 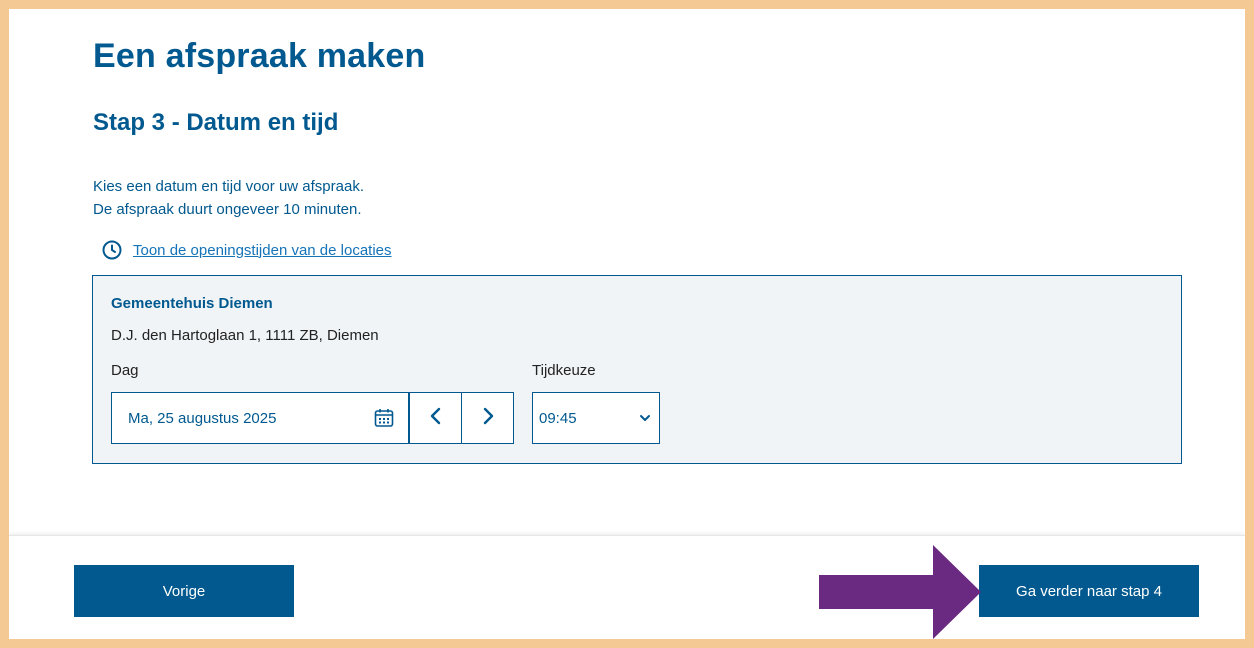 I want to click on chevron-down-icon, so click(x=645, y=418).